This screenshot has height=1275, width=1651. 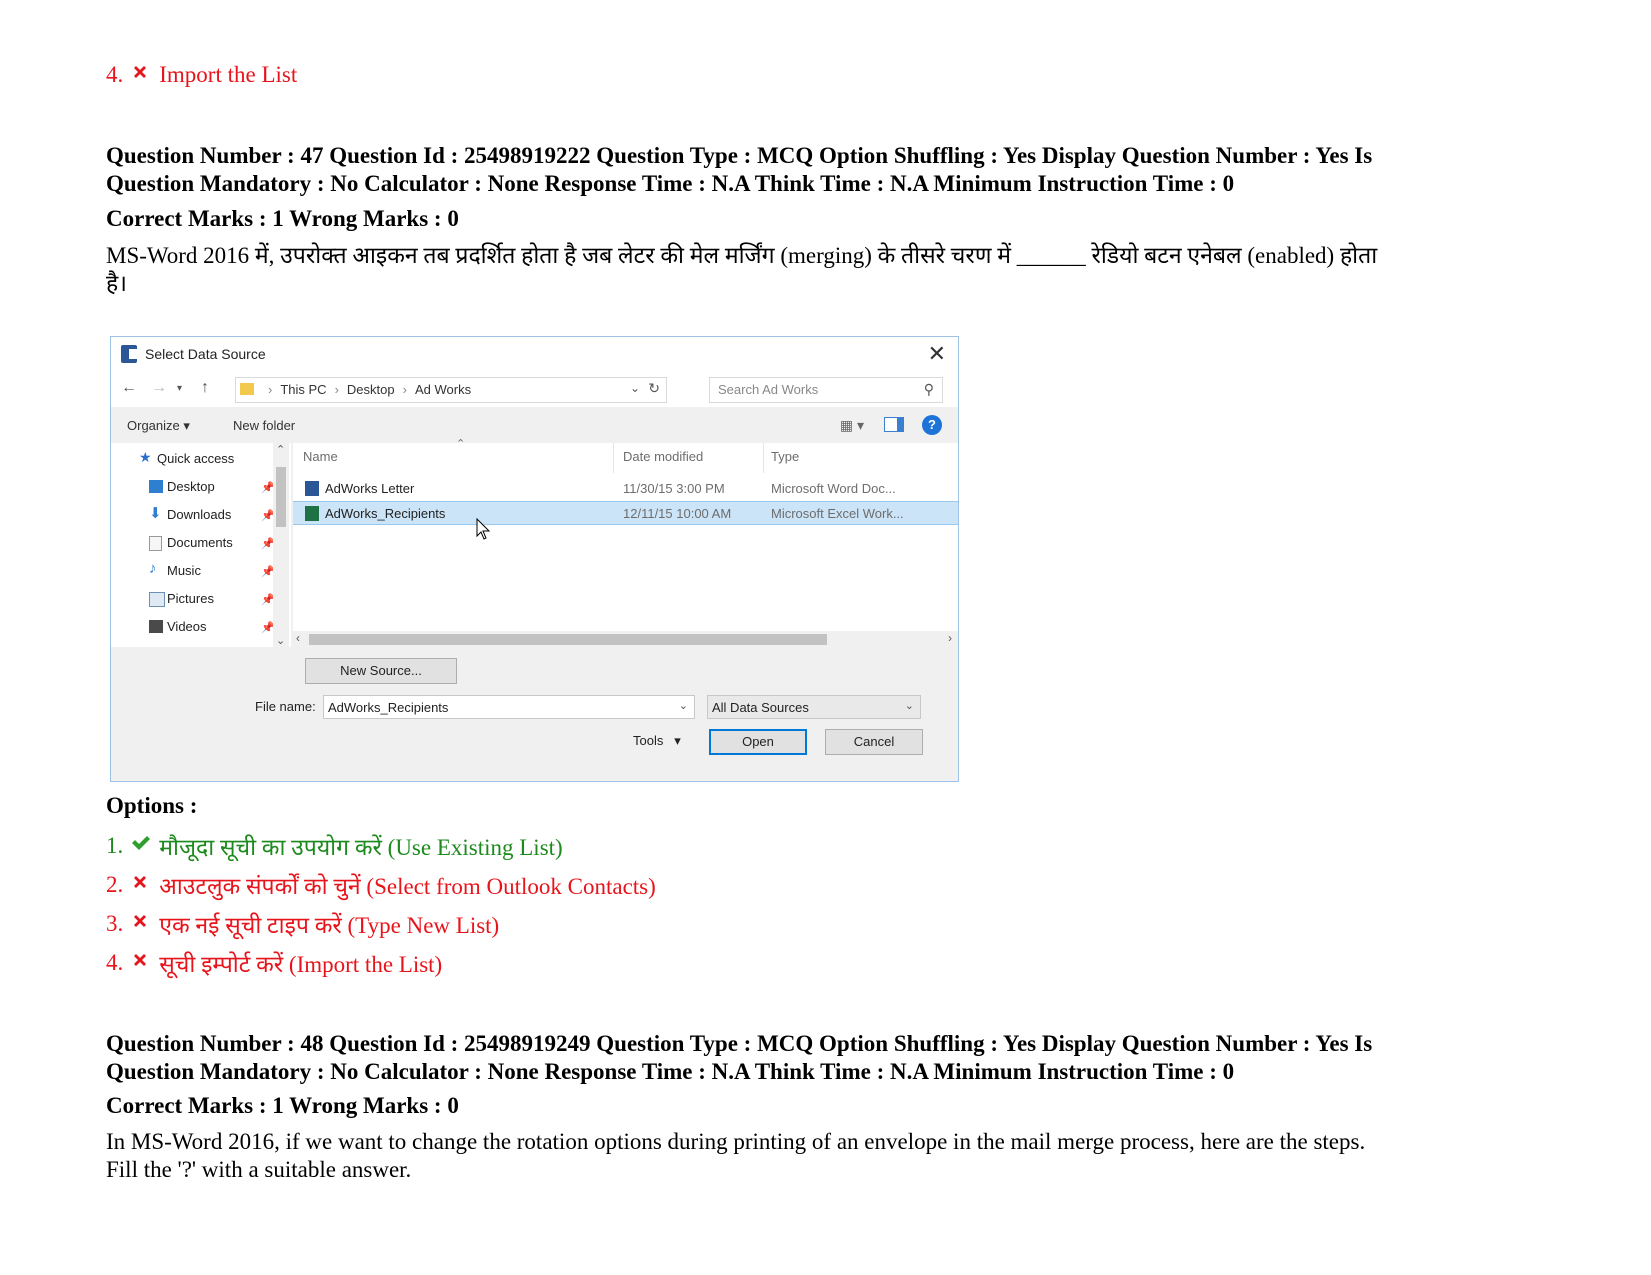 I want to click on option-4: 4. सूची इम्पोर्ट करें (Import the List), so click(x=274, y=963).